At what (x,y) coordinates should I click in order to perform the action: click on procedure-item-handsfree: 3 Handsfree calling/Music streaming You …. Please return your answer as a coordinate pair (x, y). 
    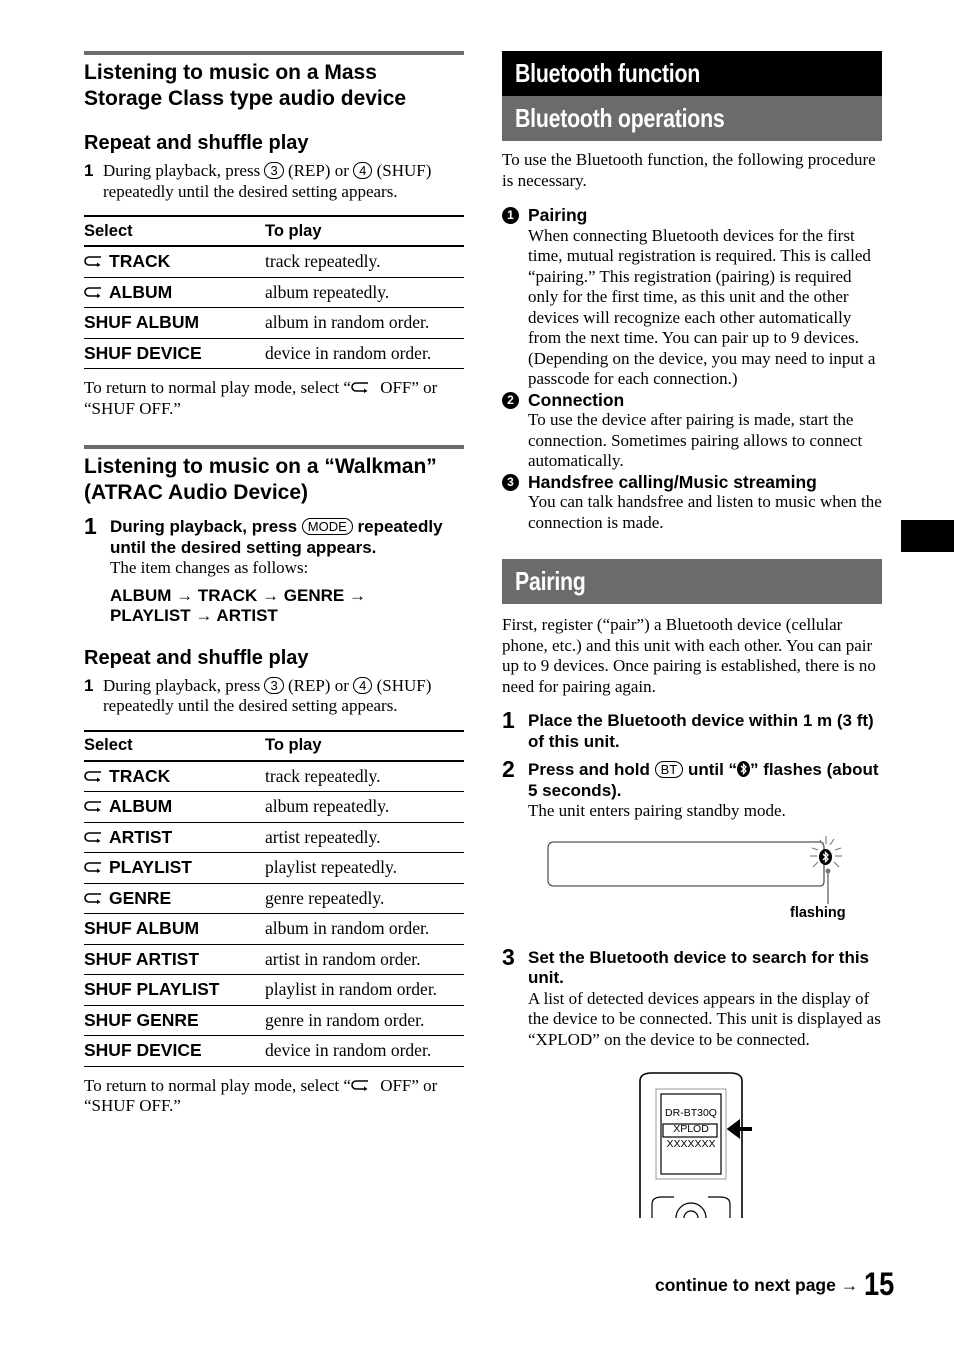
    Looking at the image, I should click on (692, 503).